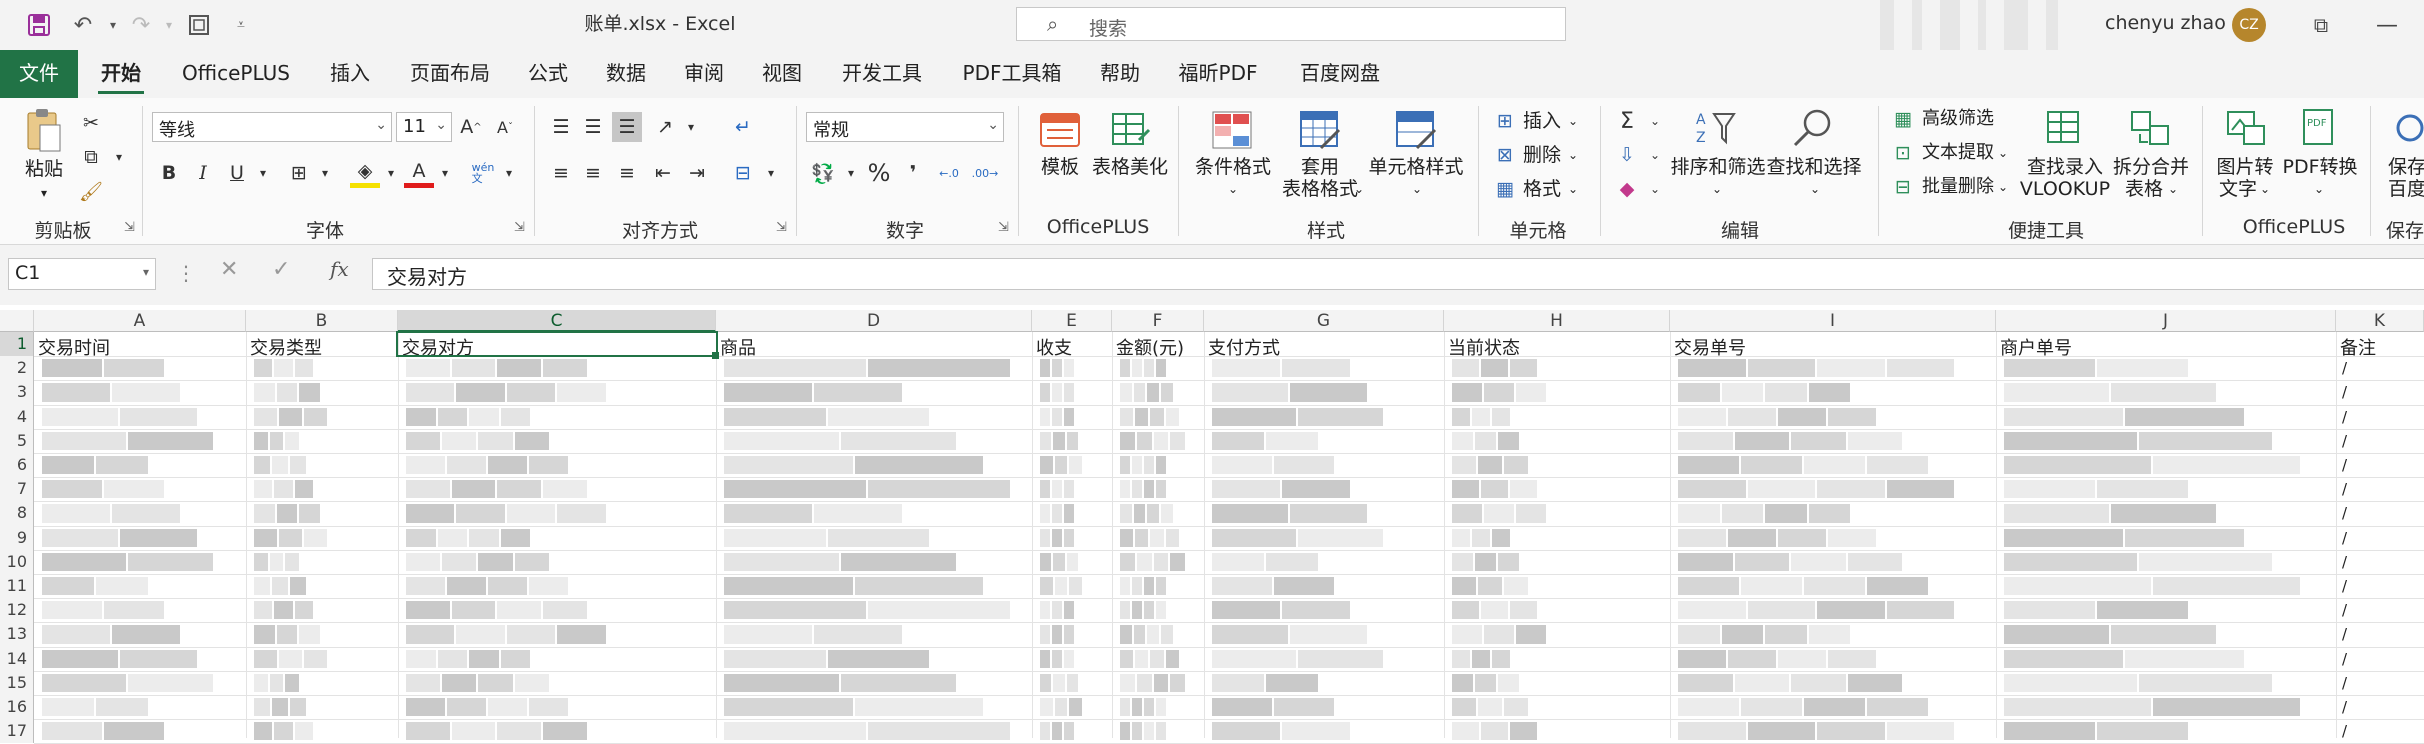 This screenshot has width=2424, height=744. I want to click on column-header-b: B, so click(322, 321).